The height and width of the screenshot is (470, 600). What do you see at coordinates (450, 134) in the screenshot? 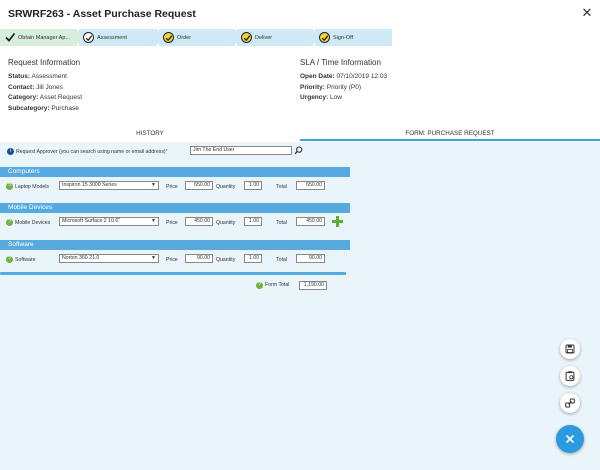
I see `tab-form-purchase-request: FORM: PURCHASE REQUEST` at bounding box center [450, 134].